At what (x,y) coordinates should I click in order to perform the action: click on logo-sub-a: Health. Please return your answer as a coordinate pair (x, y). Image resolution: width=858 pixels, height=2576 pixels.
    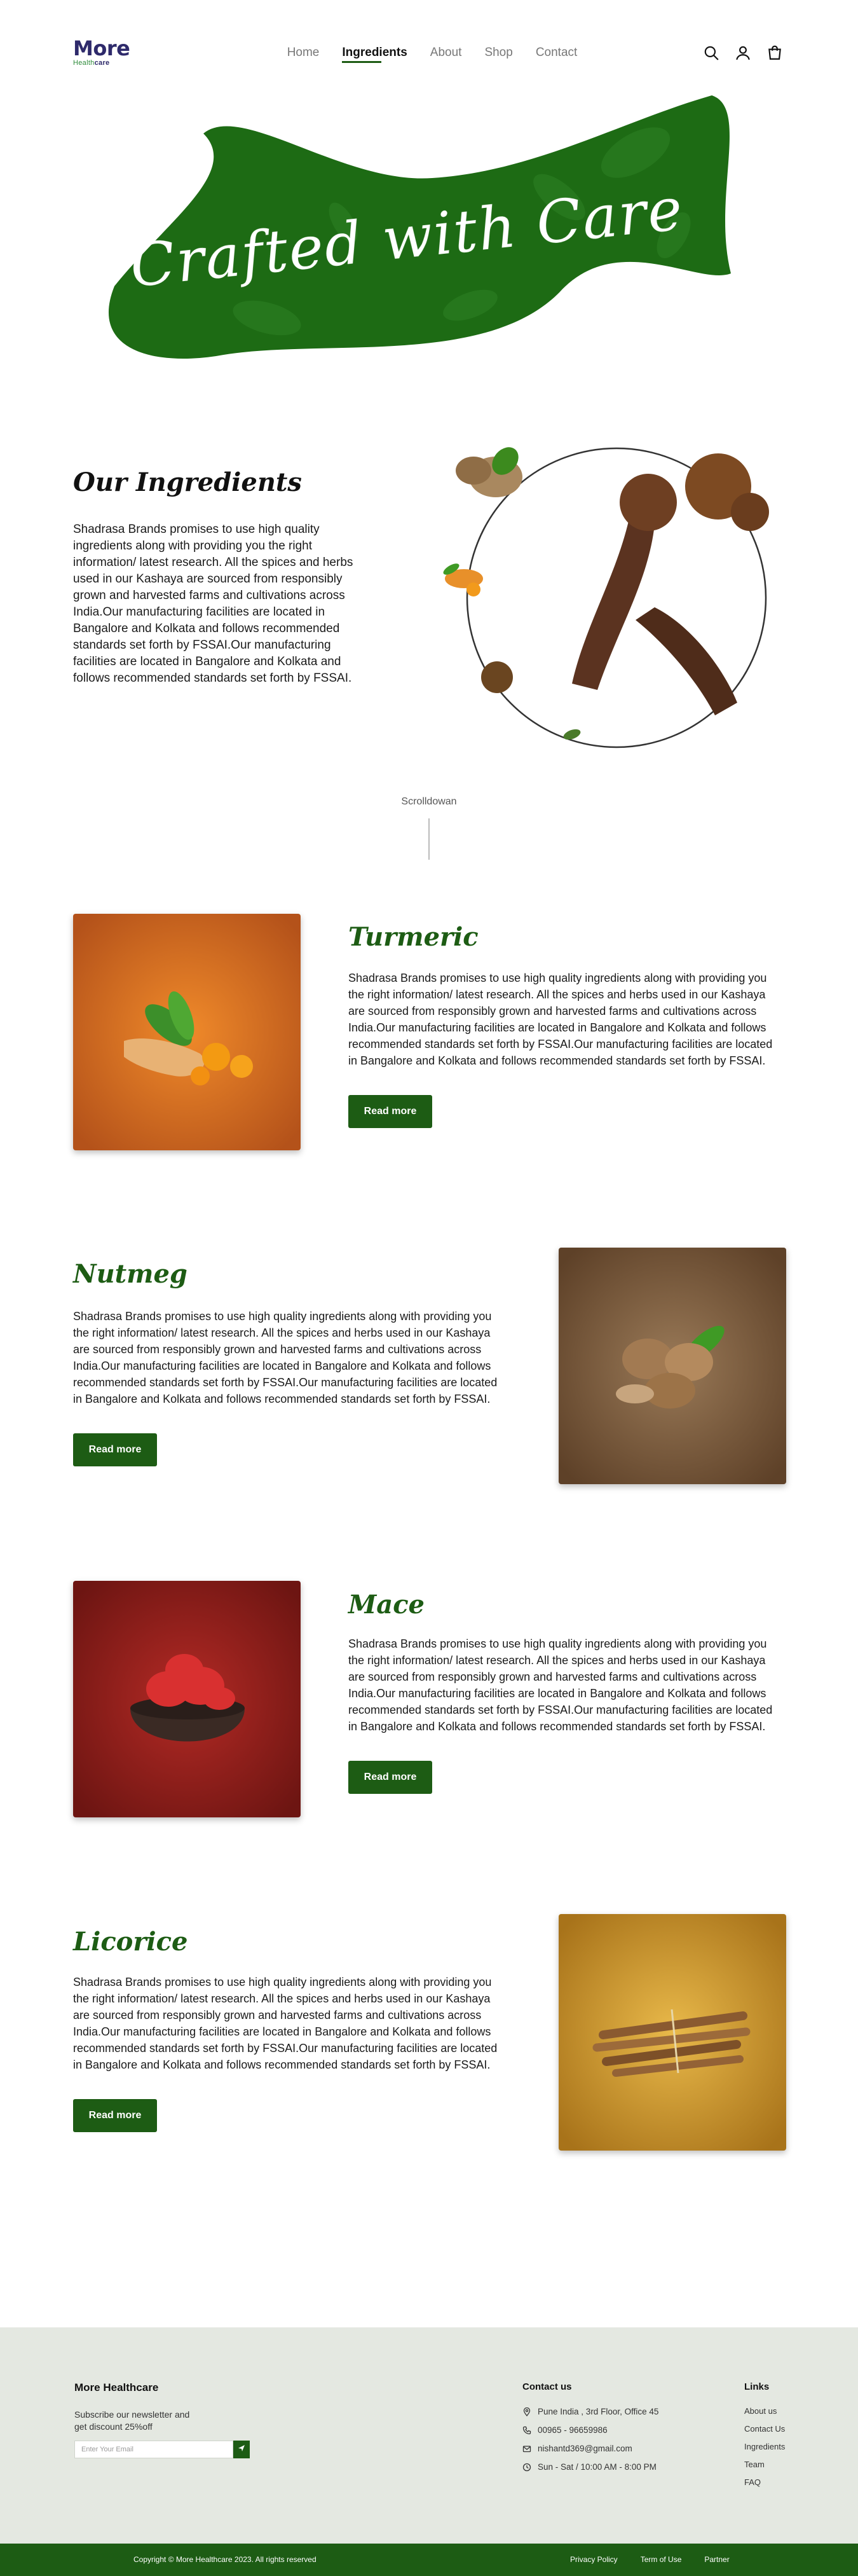
    Looking at the image, I should click on (84, 63).